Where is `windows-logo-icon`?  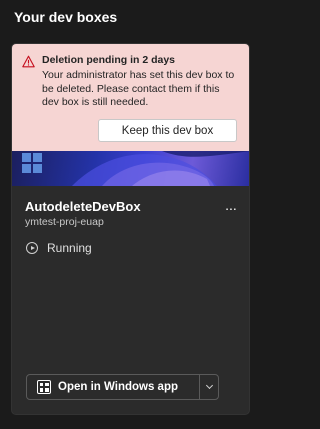
windows-logo-icon is located at coordinates (32, 163).